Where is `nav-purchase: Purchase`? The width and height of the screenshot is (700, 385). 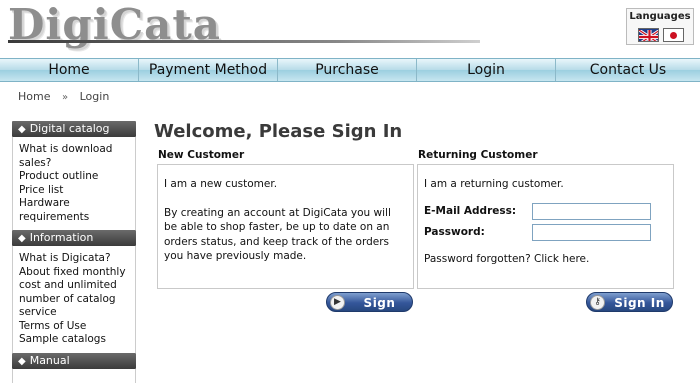 nav-purchase: Purchase is located at coordinates (347, 70).